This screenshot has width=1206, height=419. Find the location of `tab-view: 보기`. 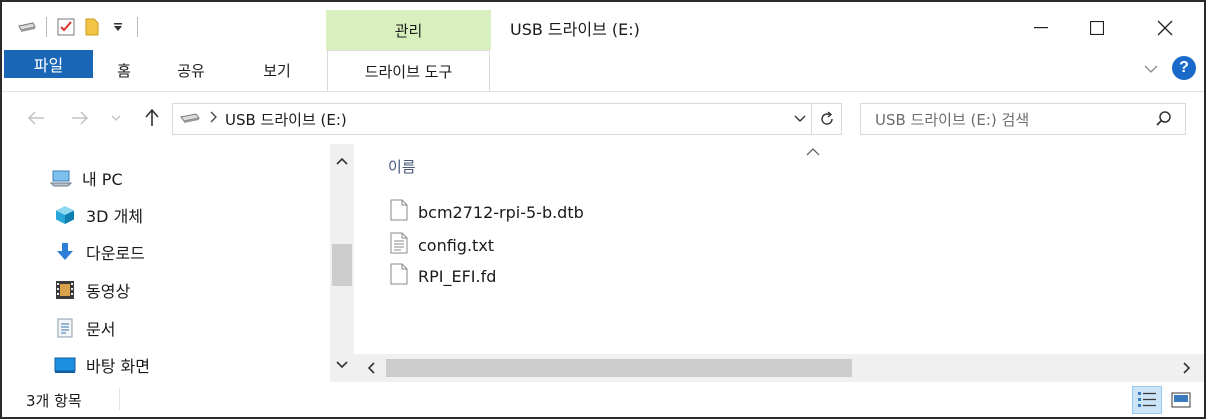

tab-view: 보기 is located at coordinates (277, 70).